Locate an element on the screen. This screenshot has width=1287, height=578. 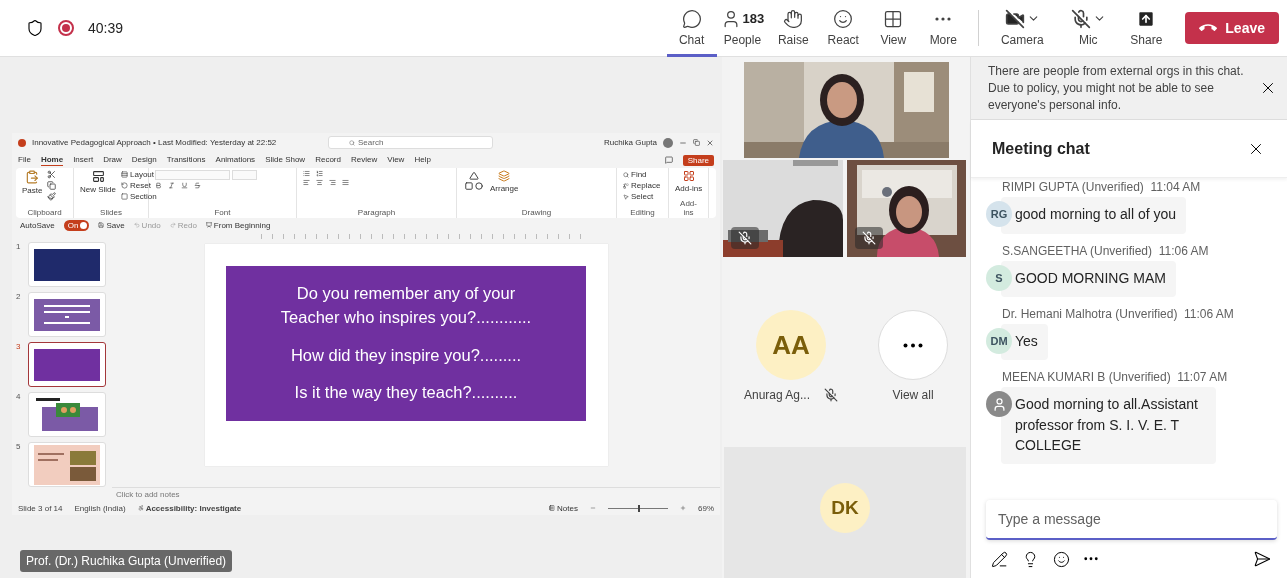
group-label: Font is located at coordinates (222, 212).